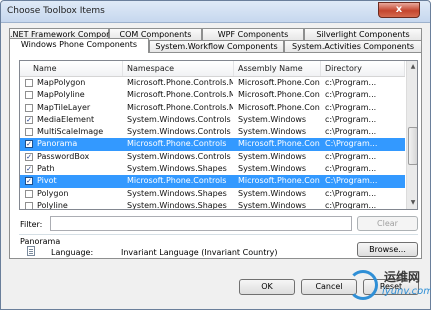  What do you see at coordinates (199, 252) in the screenshot?
I see `language-value: Invariant Language (Invariant Country)` at bounding box center [199, 252].